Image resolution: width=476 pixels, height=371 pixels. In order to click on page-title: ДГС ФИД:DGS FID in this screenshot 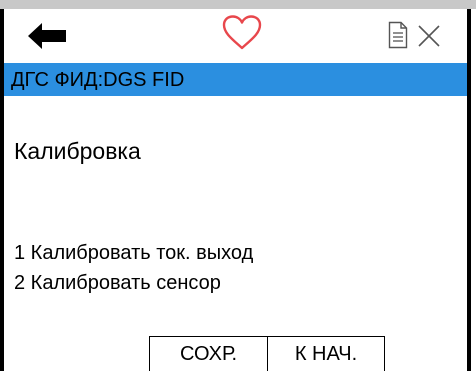, I will do `click(98, 80)`.